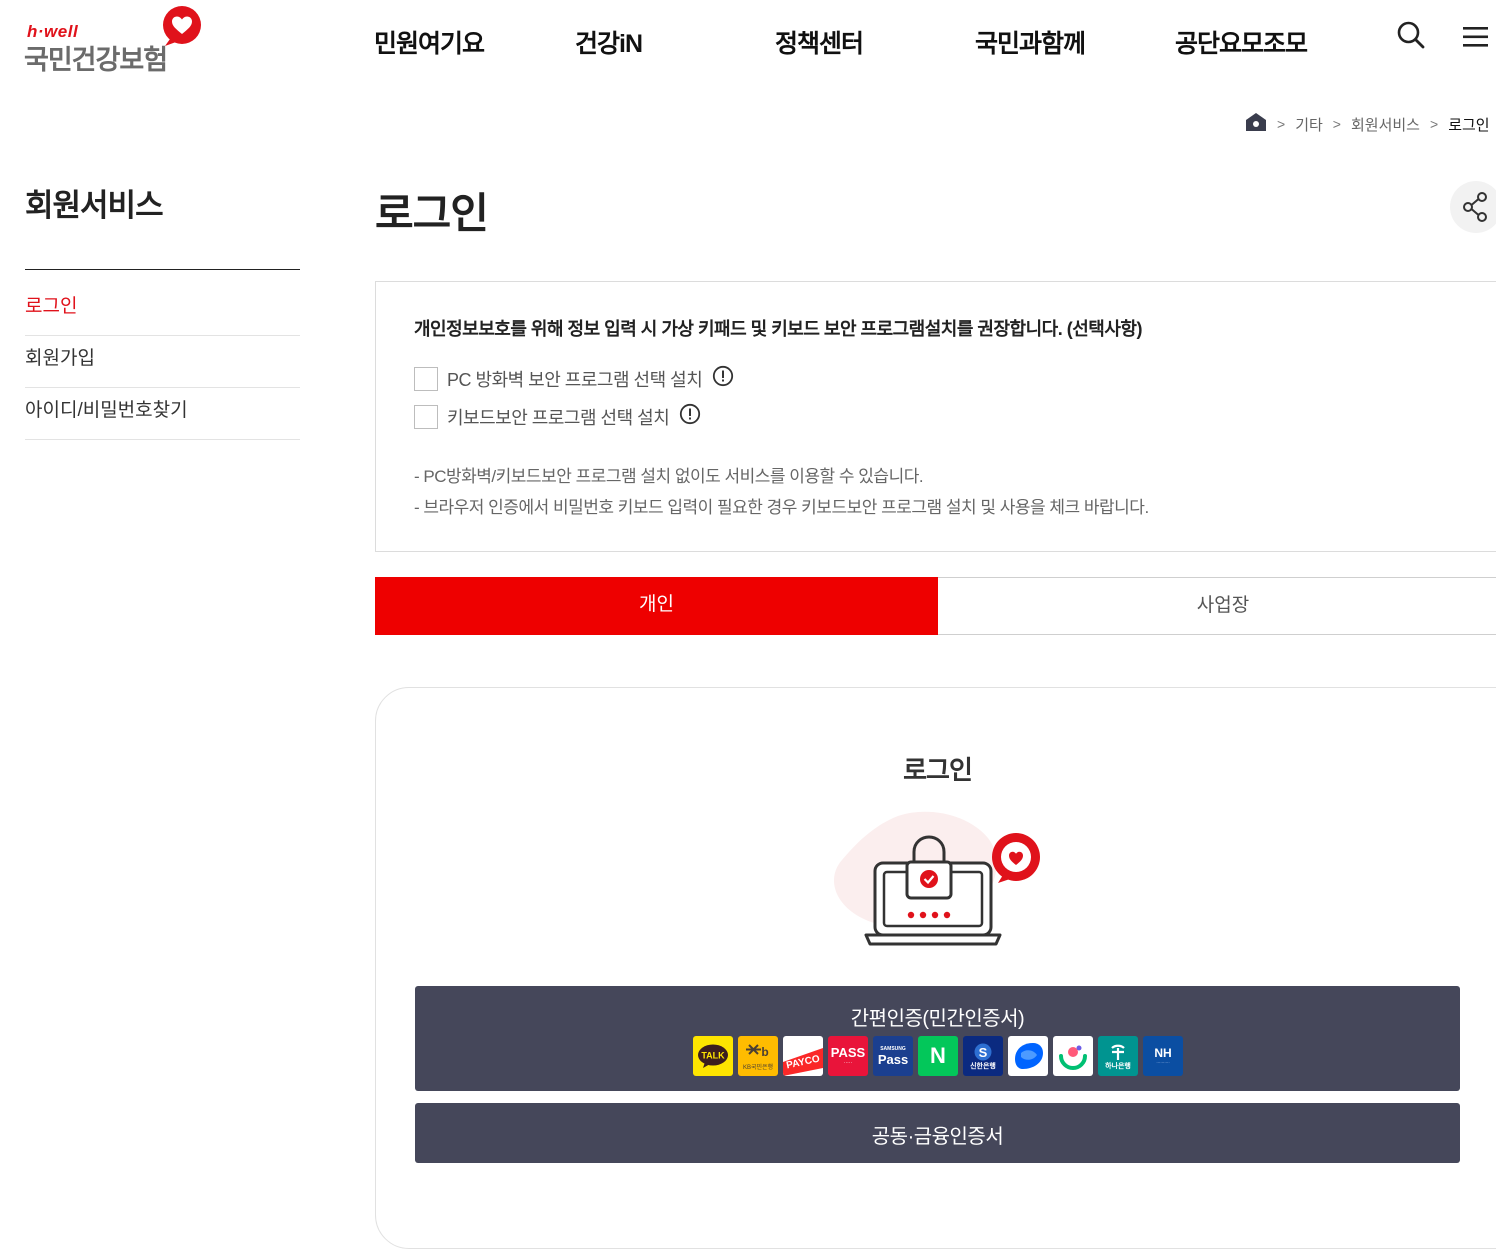 This screenshot has height=1249, width=1496. Describe the element at coordinates (937, 1019) in the screenshot. I see `simple-auth-label: 간편인증(민간인증서)` at that location.